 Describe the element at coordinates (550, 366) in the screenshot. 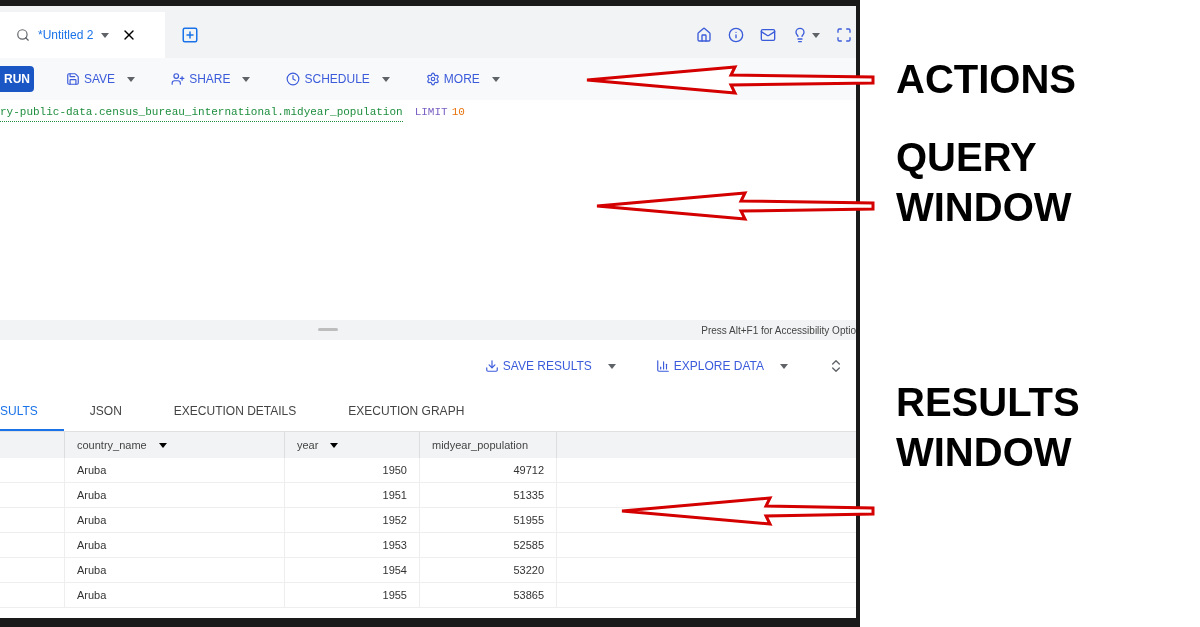

I see `results-action-button: SAVE RESULTS` at that location.